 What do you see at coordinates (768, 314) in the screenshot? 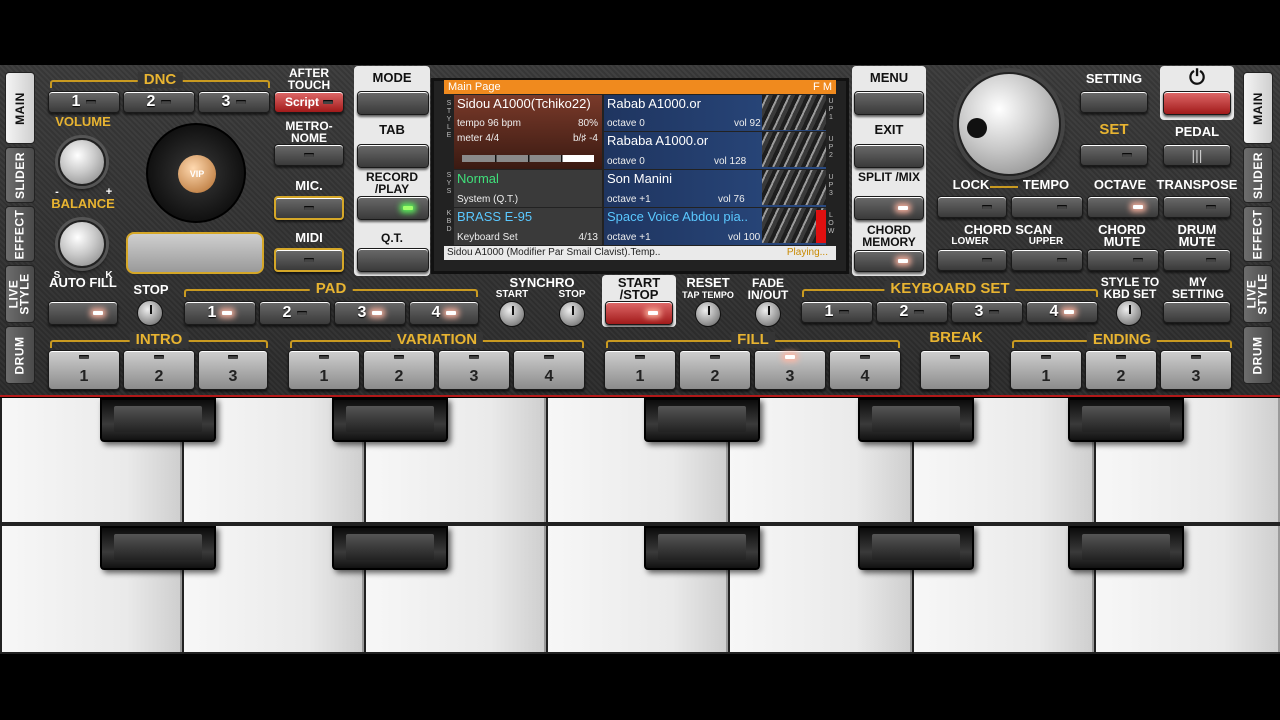
I see `fade-knob` at bounding box center [768, 314].